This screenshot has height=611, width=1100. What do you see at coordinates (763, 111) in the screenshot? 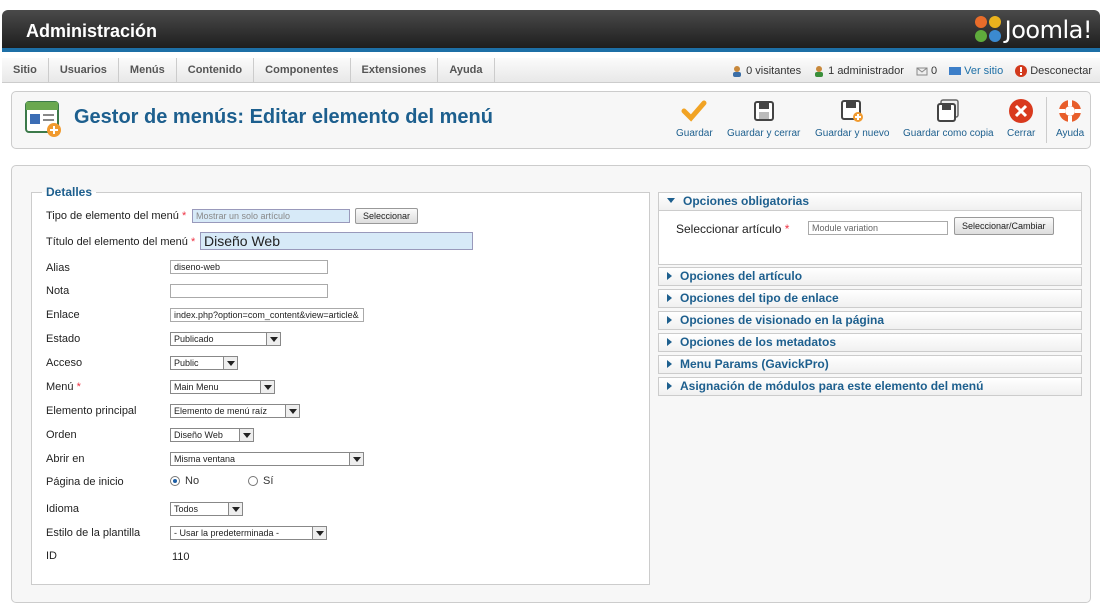
I see `save-icon` at bounding box center [763, 111].